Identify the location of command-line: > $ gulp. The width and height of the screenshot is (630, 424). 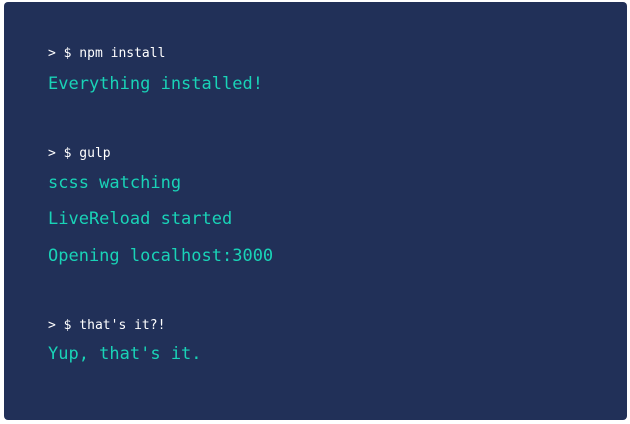
(79, 153).